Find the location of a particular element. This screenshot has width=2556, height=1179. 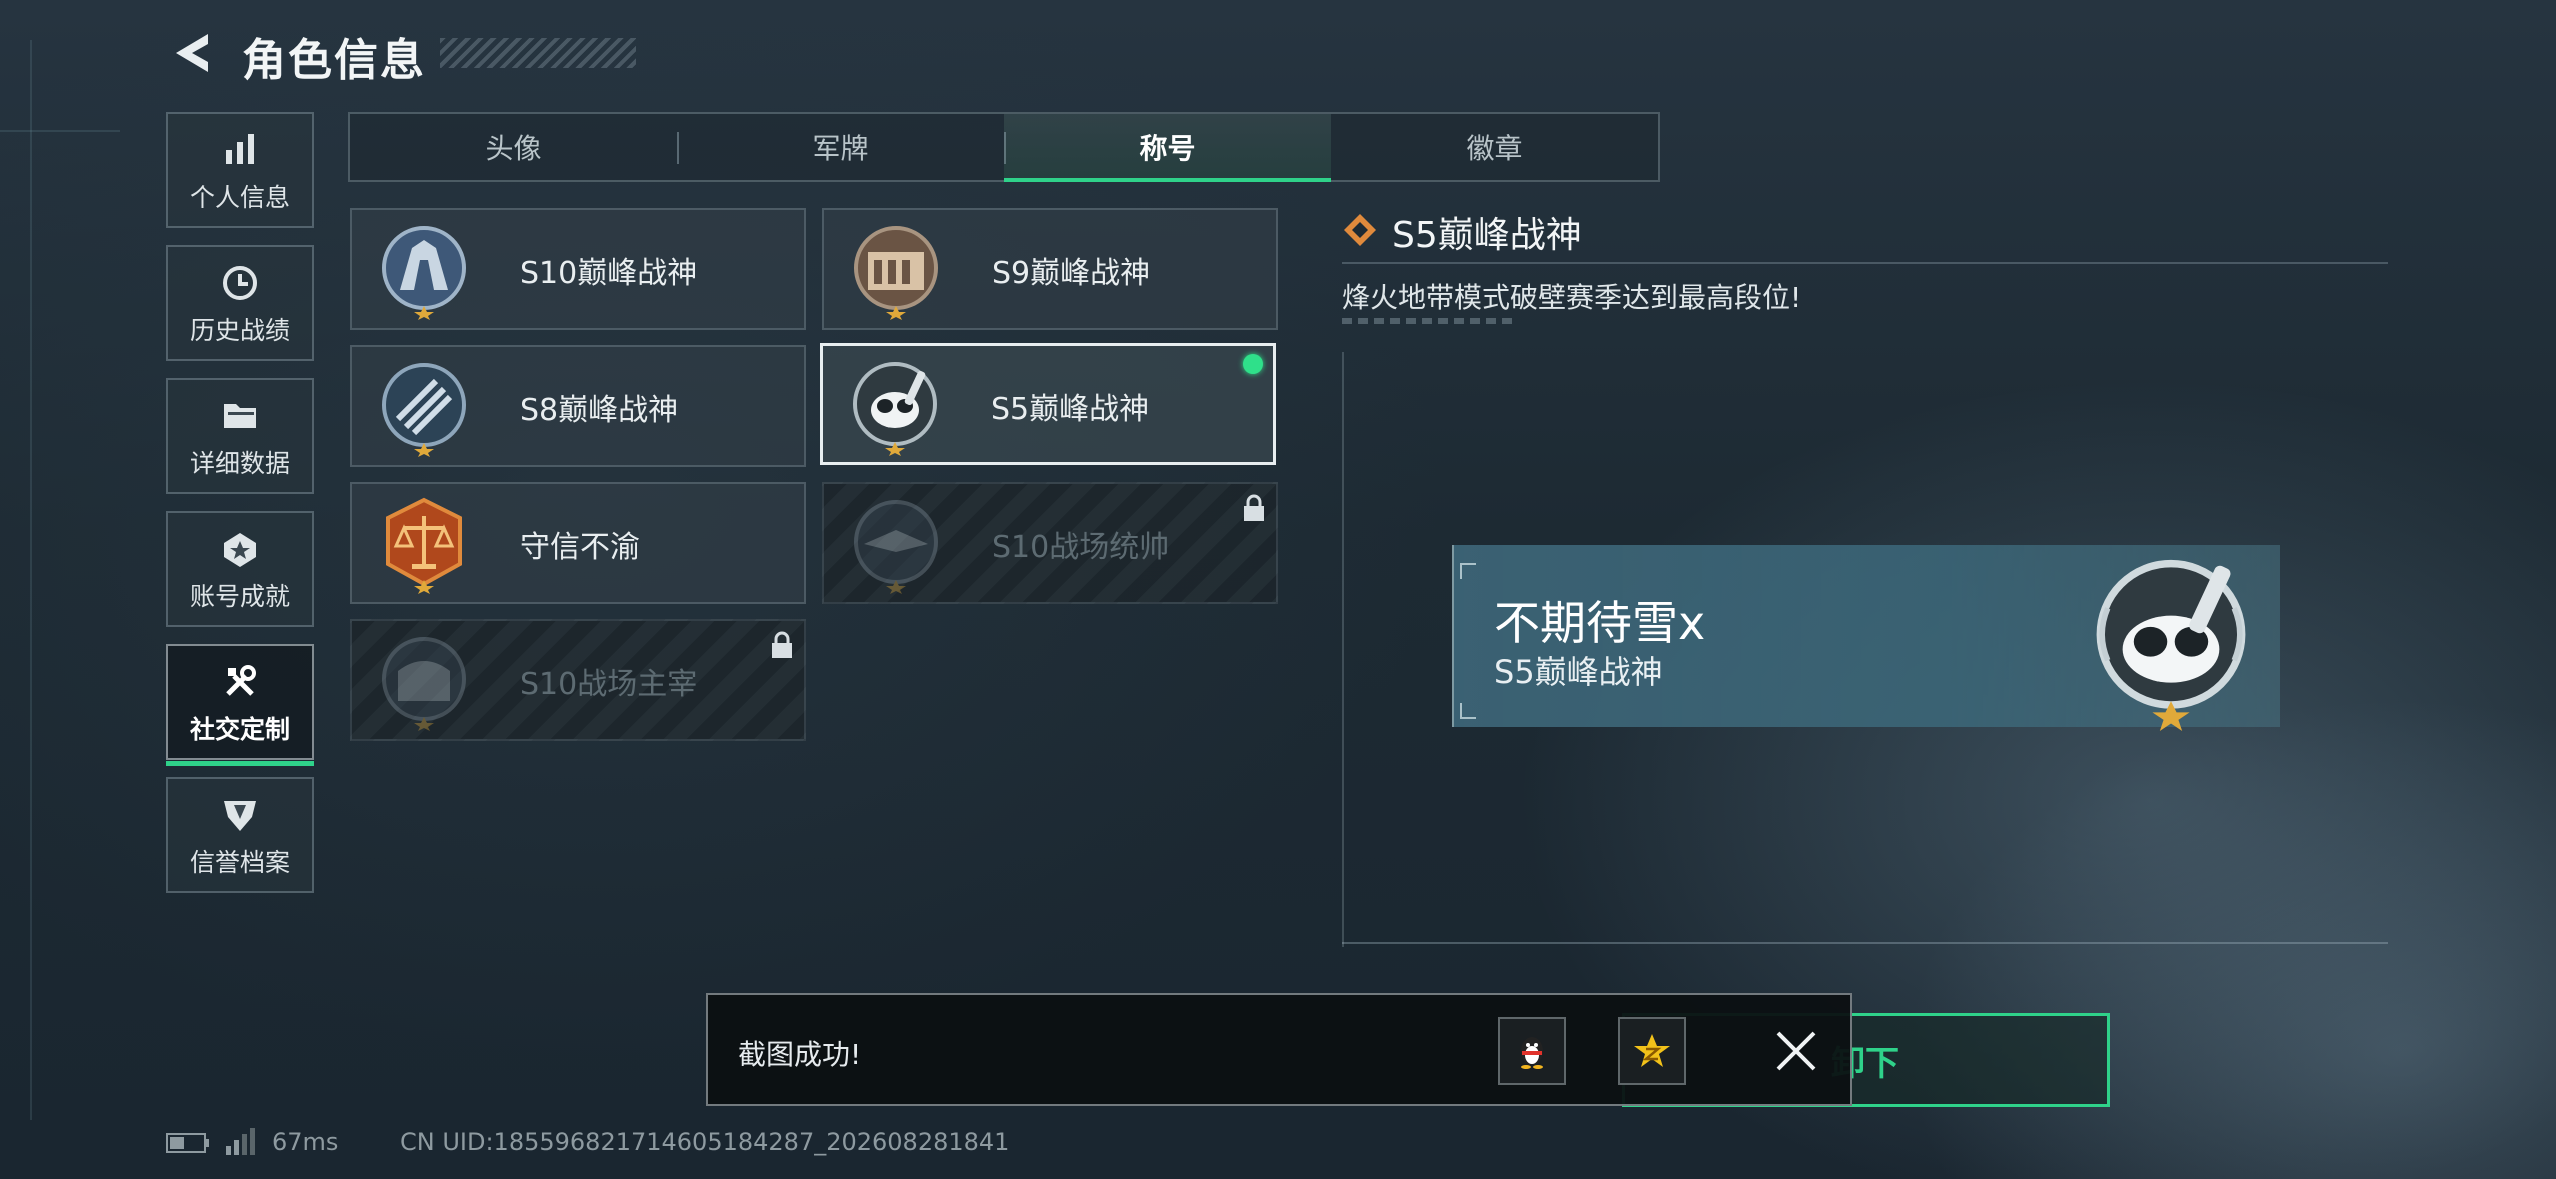

title-name: S5巅峰战神 is located at coordinates (1070, 409).